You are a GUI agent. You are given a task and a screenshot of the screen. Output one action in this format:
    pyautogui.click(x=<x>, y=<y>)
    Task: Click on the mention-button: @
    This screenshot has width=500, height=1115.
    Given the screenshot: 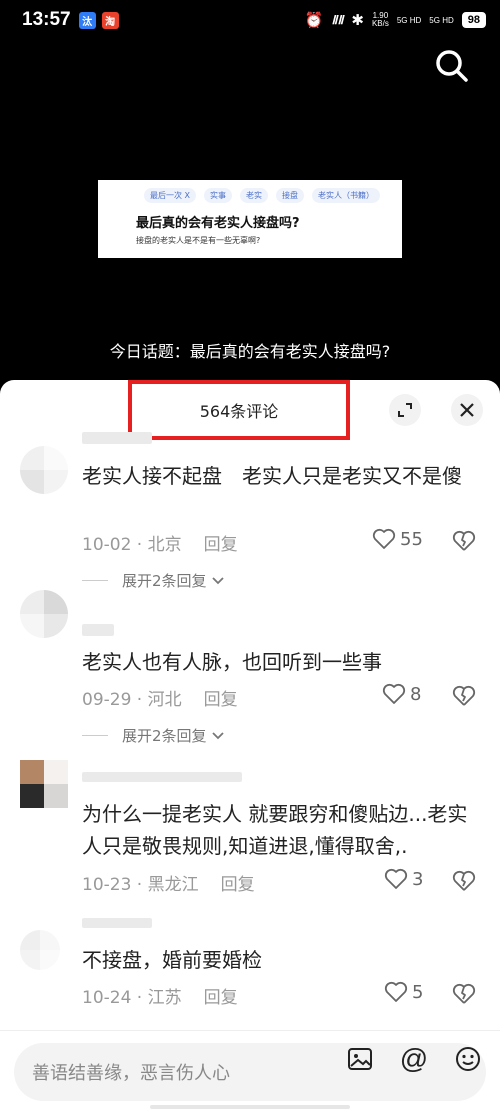 What is the action you would take?
    pyautogui.click(x=414, y=1059)
    